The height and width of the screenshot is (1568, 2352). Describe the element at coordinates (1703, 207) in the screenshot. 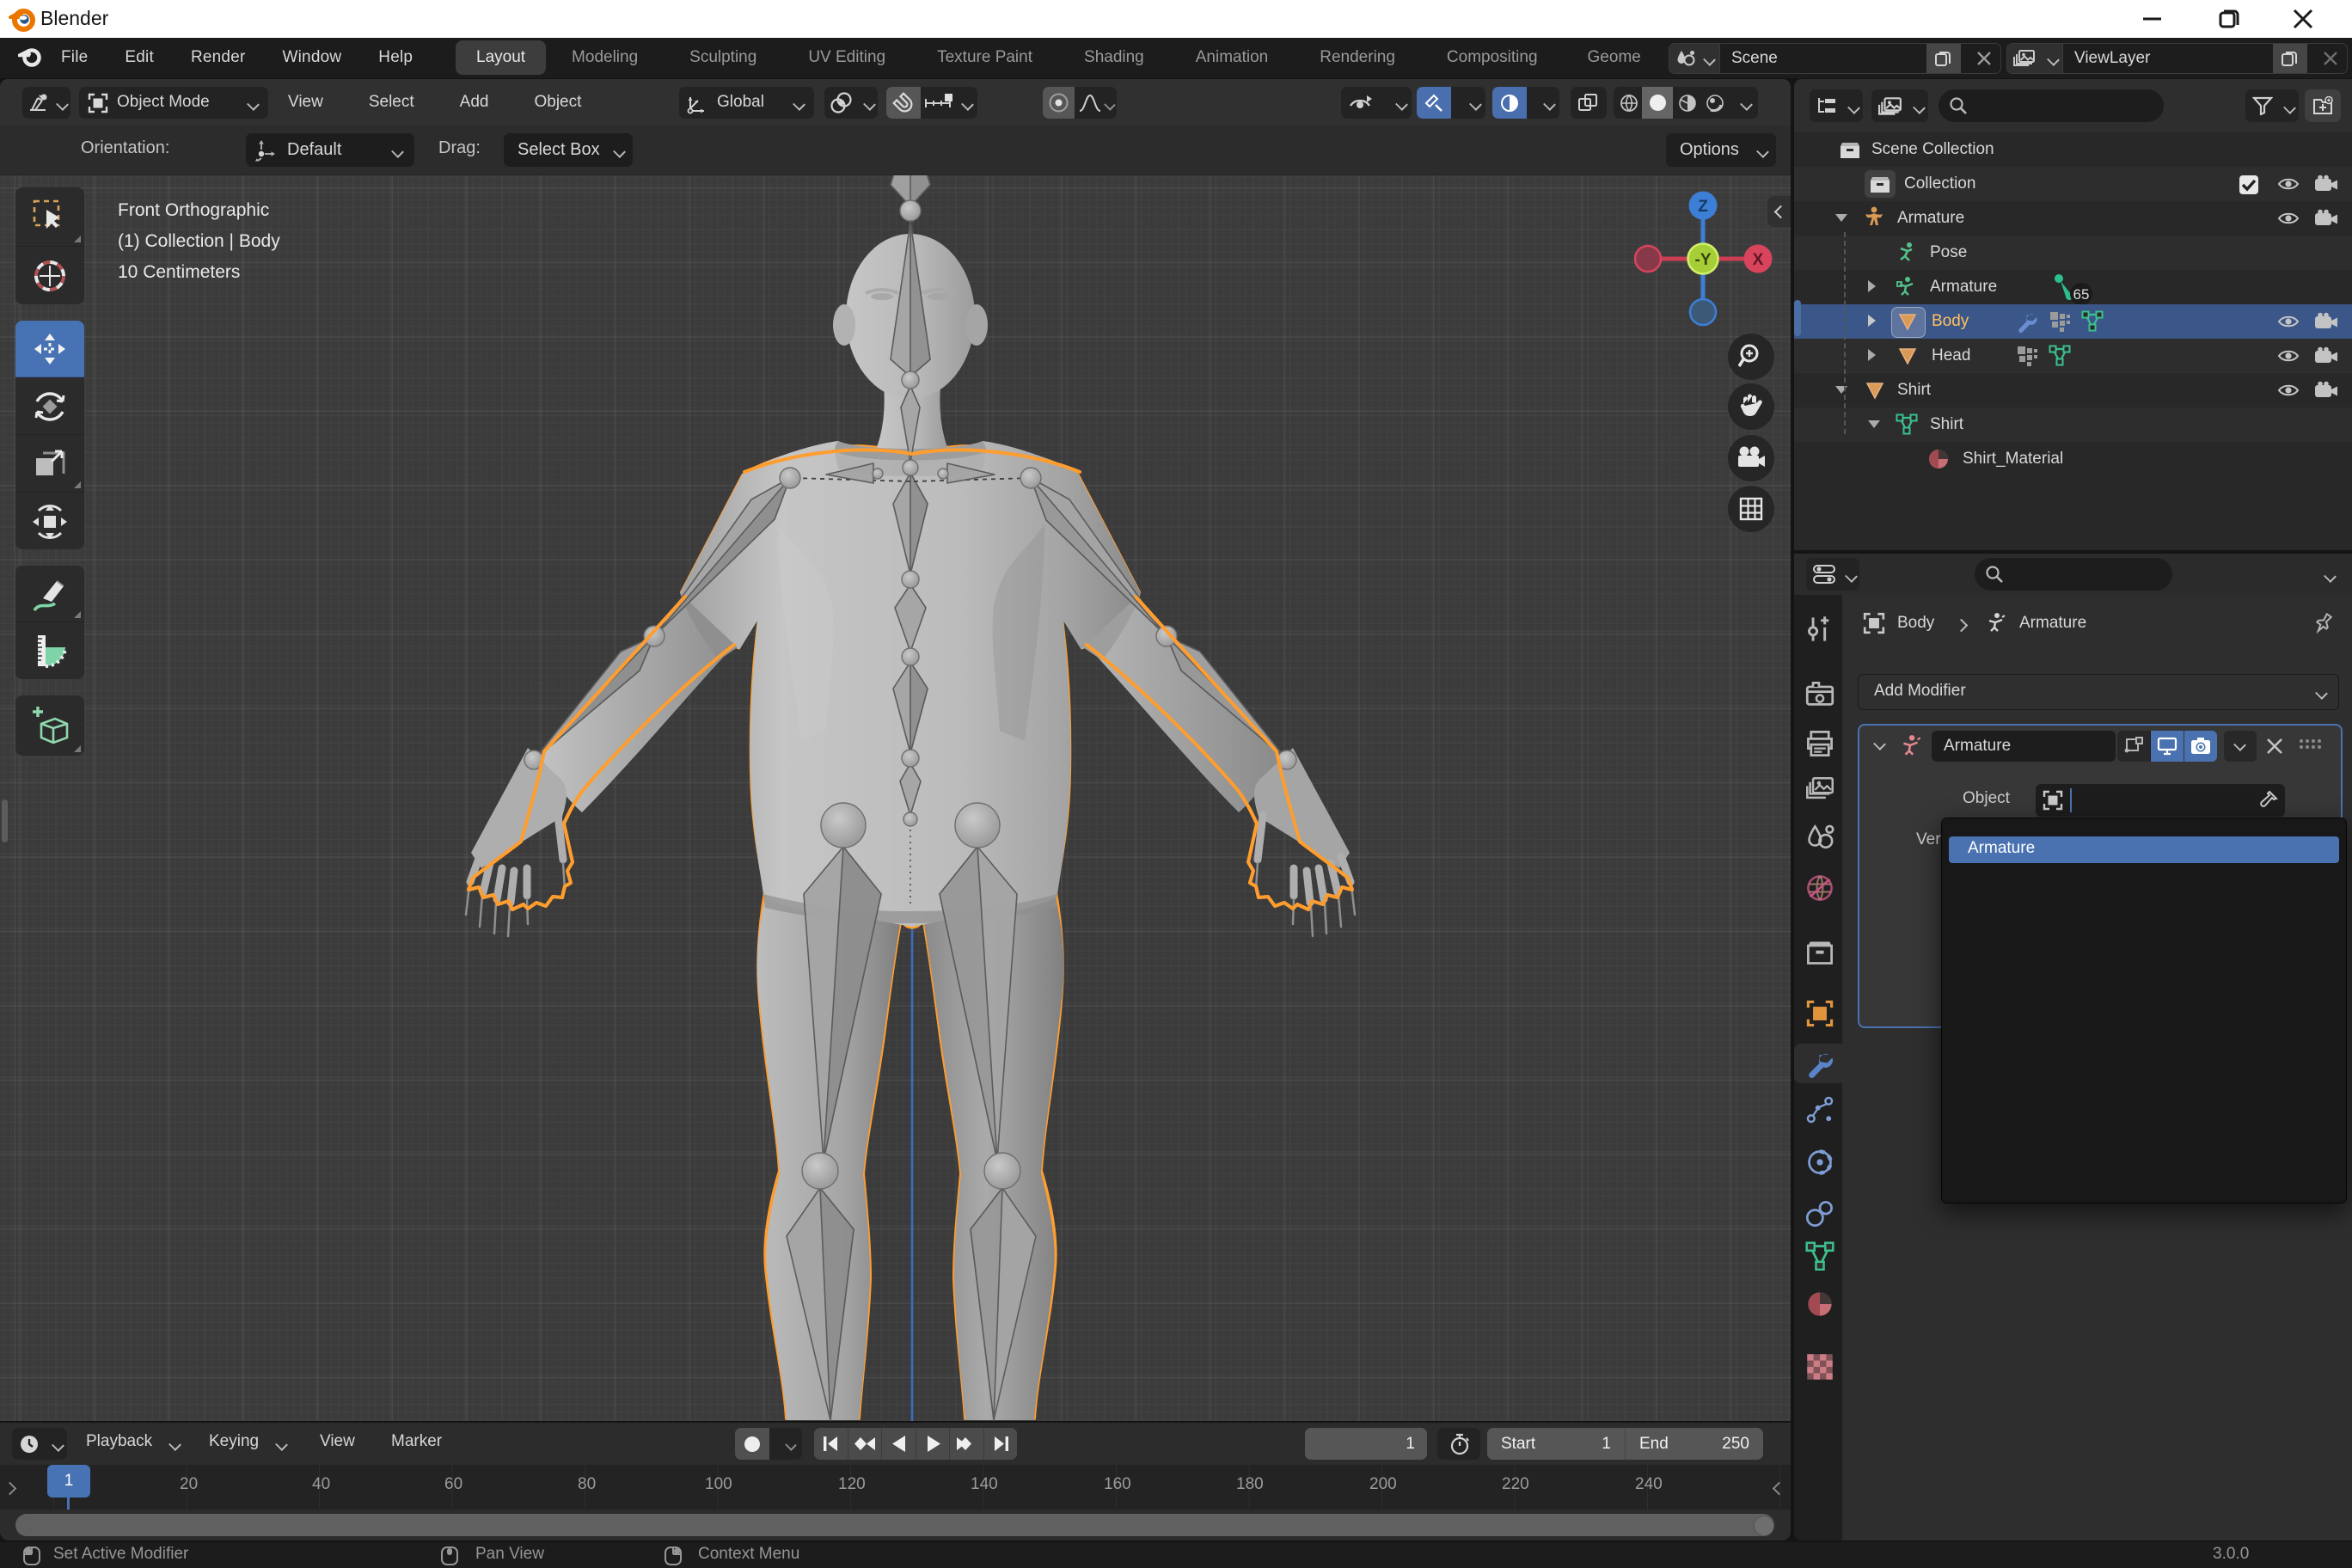

I see `svg-text: Z` at that location.